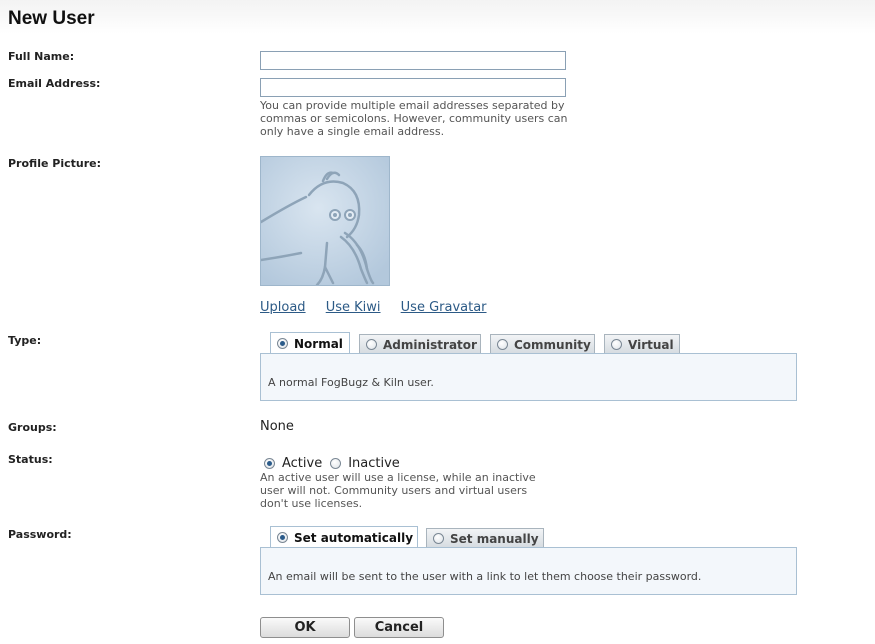 The height and width of the screenshot is (644, 875). Describe the element at coordinates (54, 163) in the screenshot. I see `profile-picture-label: Profile Picture:` at that location.